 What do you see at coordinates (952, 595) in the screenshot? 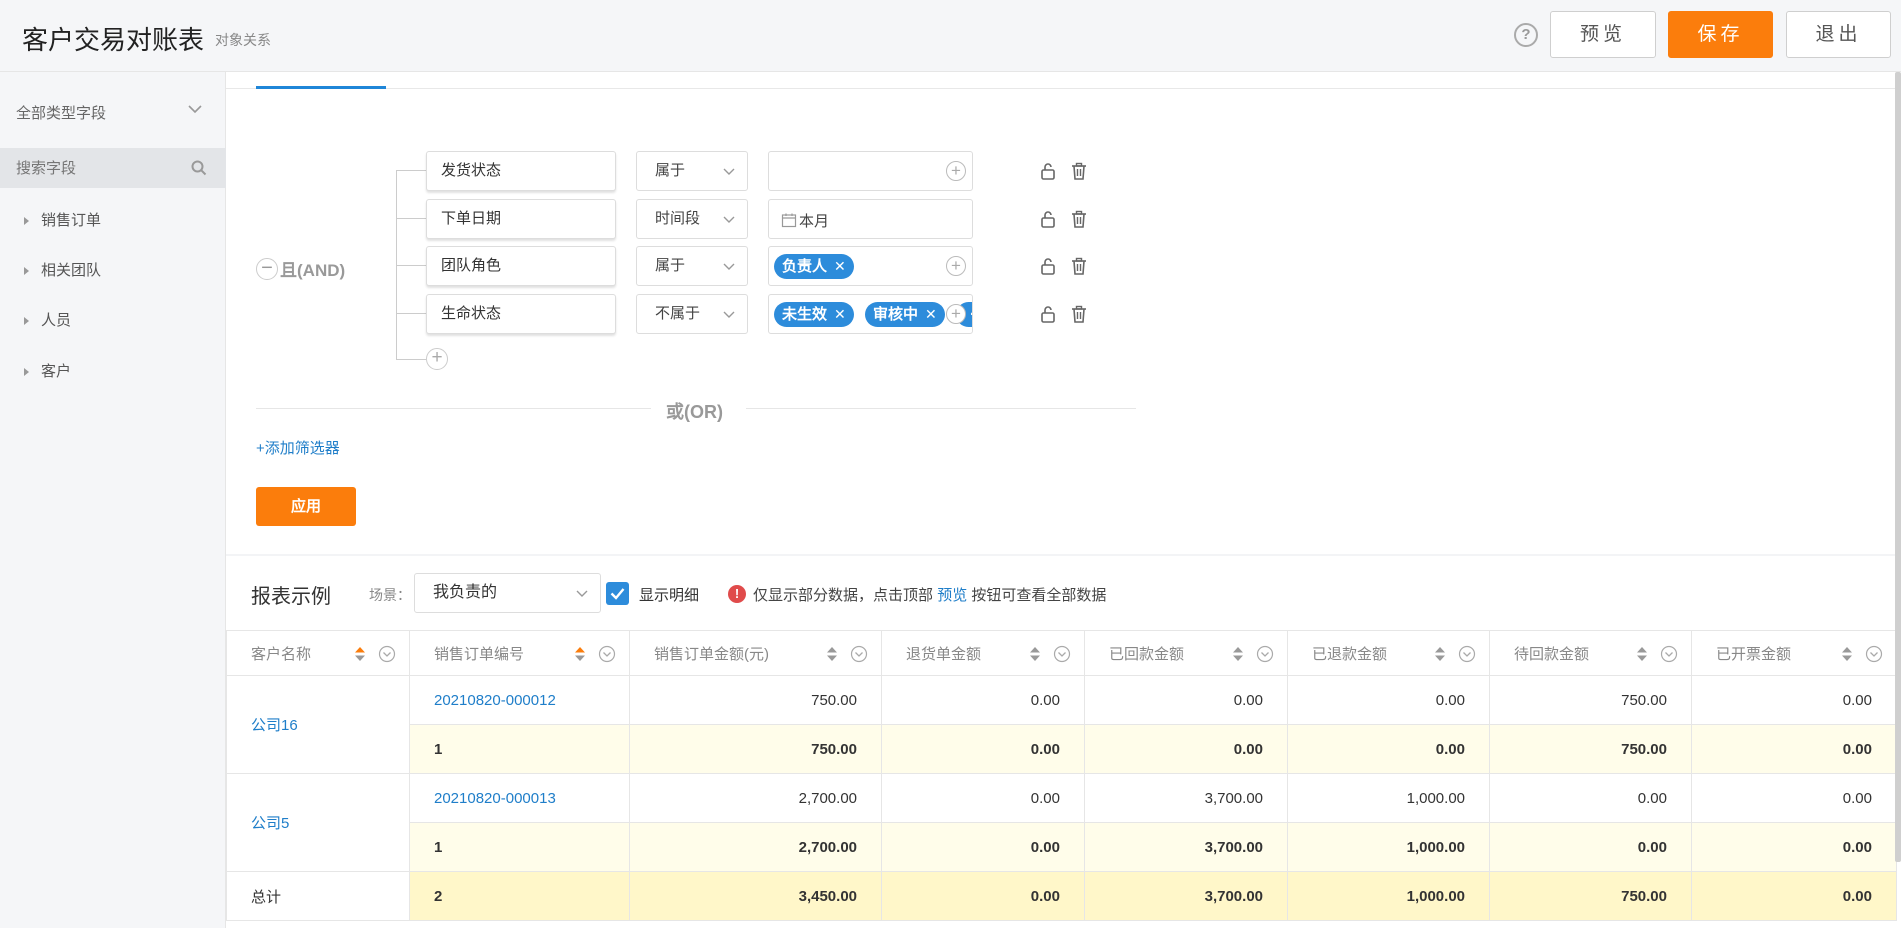
I see `notice-preview-link: 预览` at bounding box center [952, 595].